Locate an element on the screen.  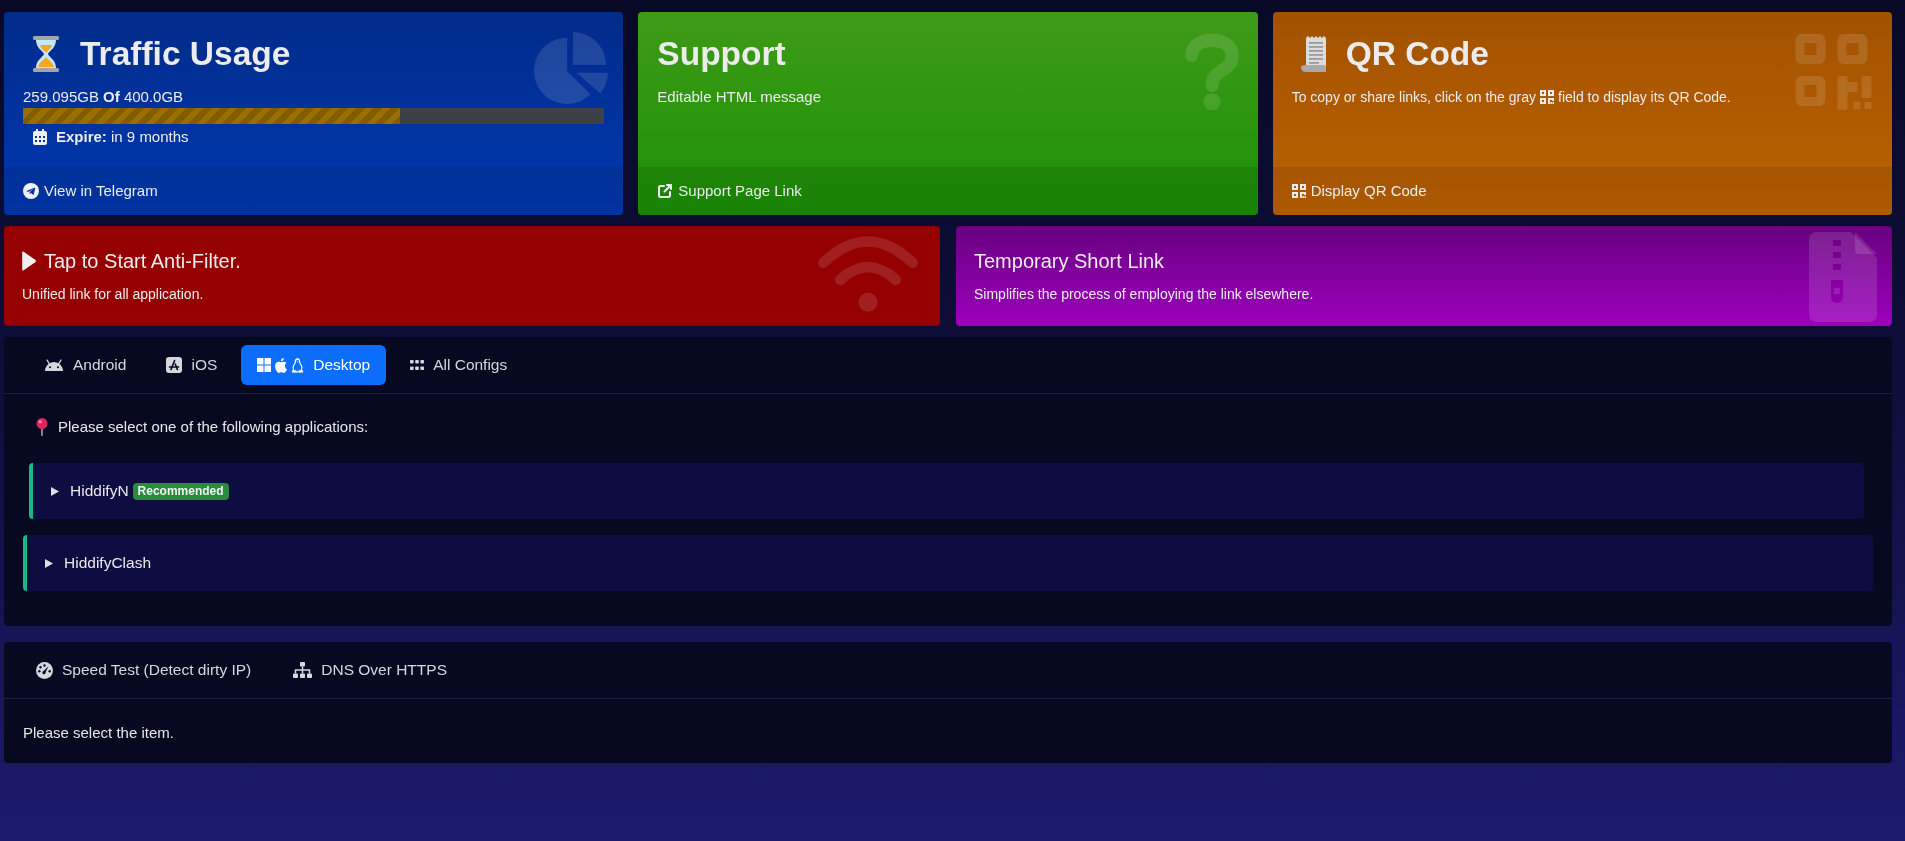
platform-tab: iOS is located at coordinates (192, 365).